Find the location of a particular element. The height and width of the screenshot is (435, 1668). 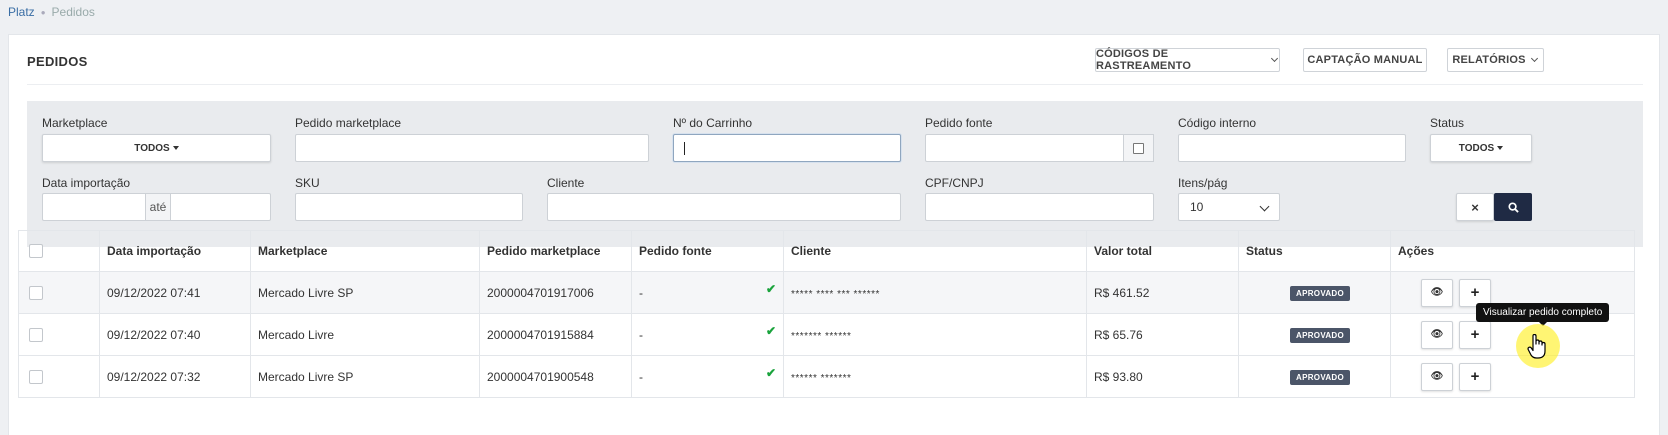

itens-pag-select: 10 is located at coordinates (1229, 207).